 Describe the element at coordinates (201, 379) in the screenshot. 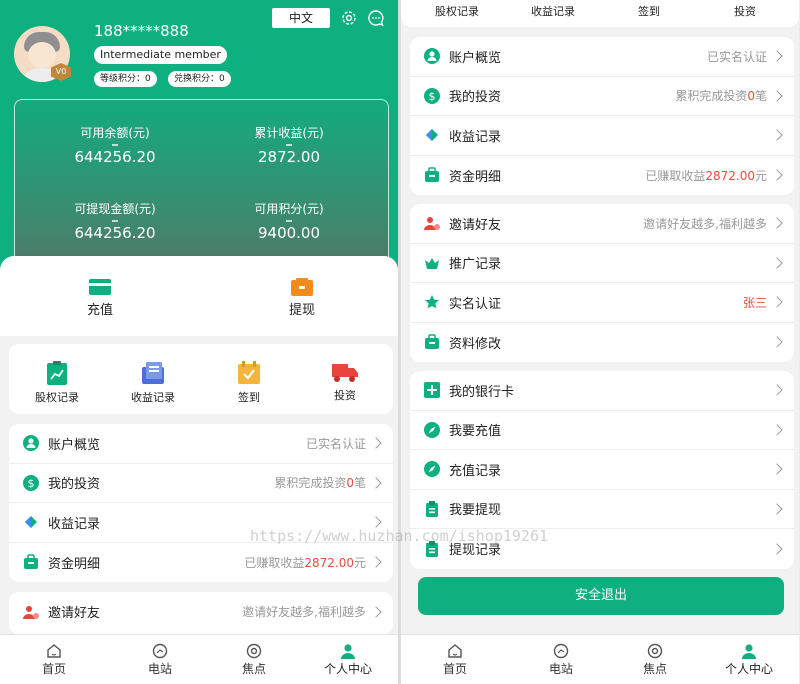

I see `shortcut-grid: 股权记录 收益记录 签到 投资` at that location.